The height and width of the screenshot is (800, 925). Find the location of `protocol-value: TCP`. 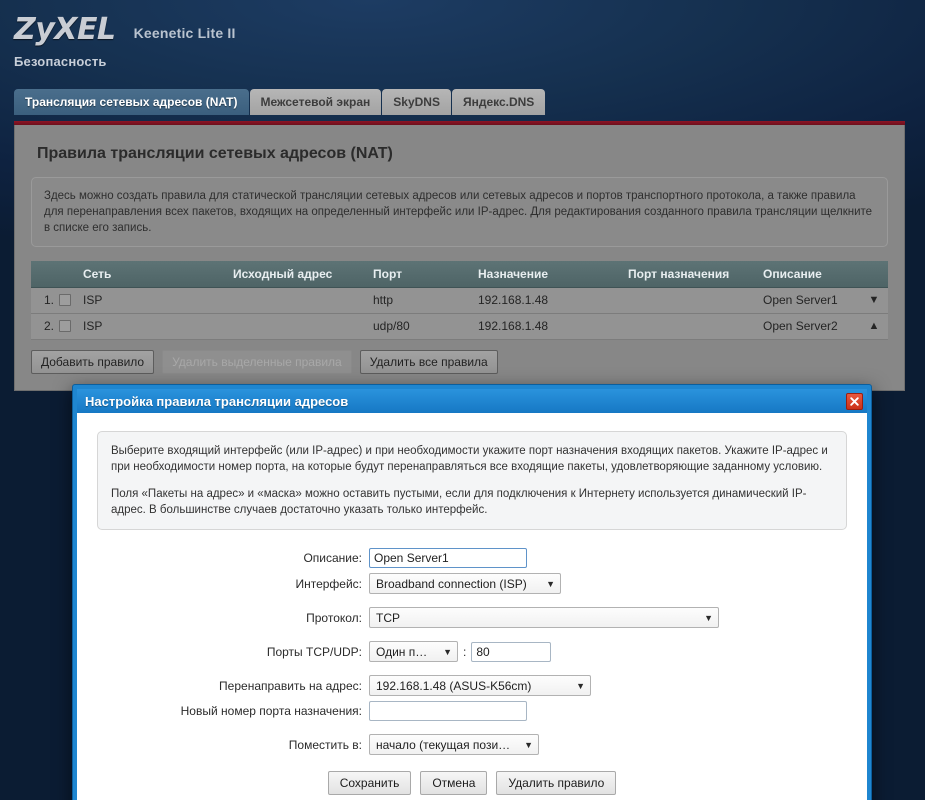

protocol-value: TCP is located at coordinates (388, 617).